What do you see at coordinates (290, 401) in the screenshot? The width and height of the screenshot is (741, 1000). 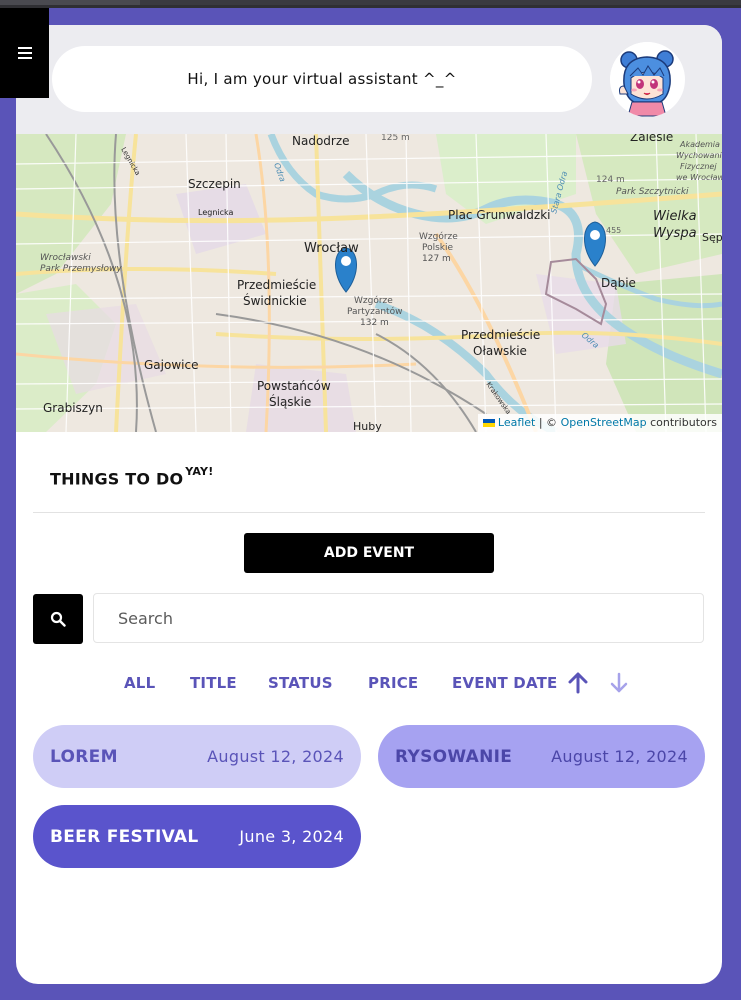 I see `map-label: Śląskie` at bounding box center [290, 401].